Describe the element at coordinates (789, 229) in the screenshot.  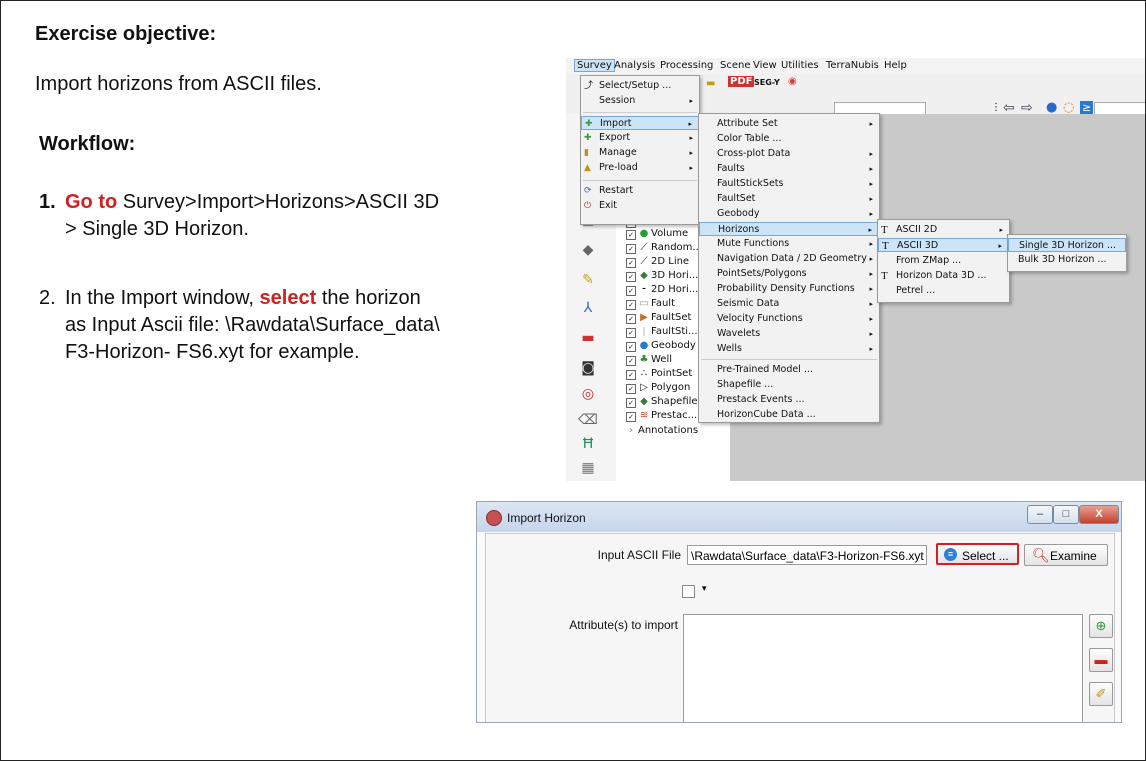
I see `menu-item-horizons: Horizons ▸` at that location.